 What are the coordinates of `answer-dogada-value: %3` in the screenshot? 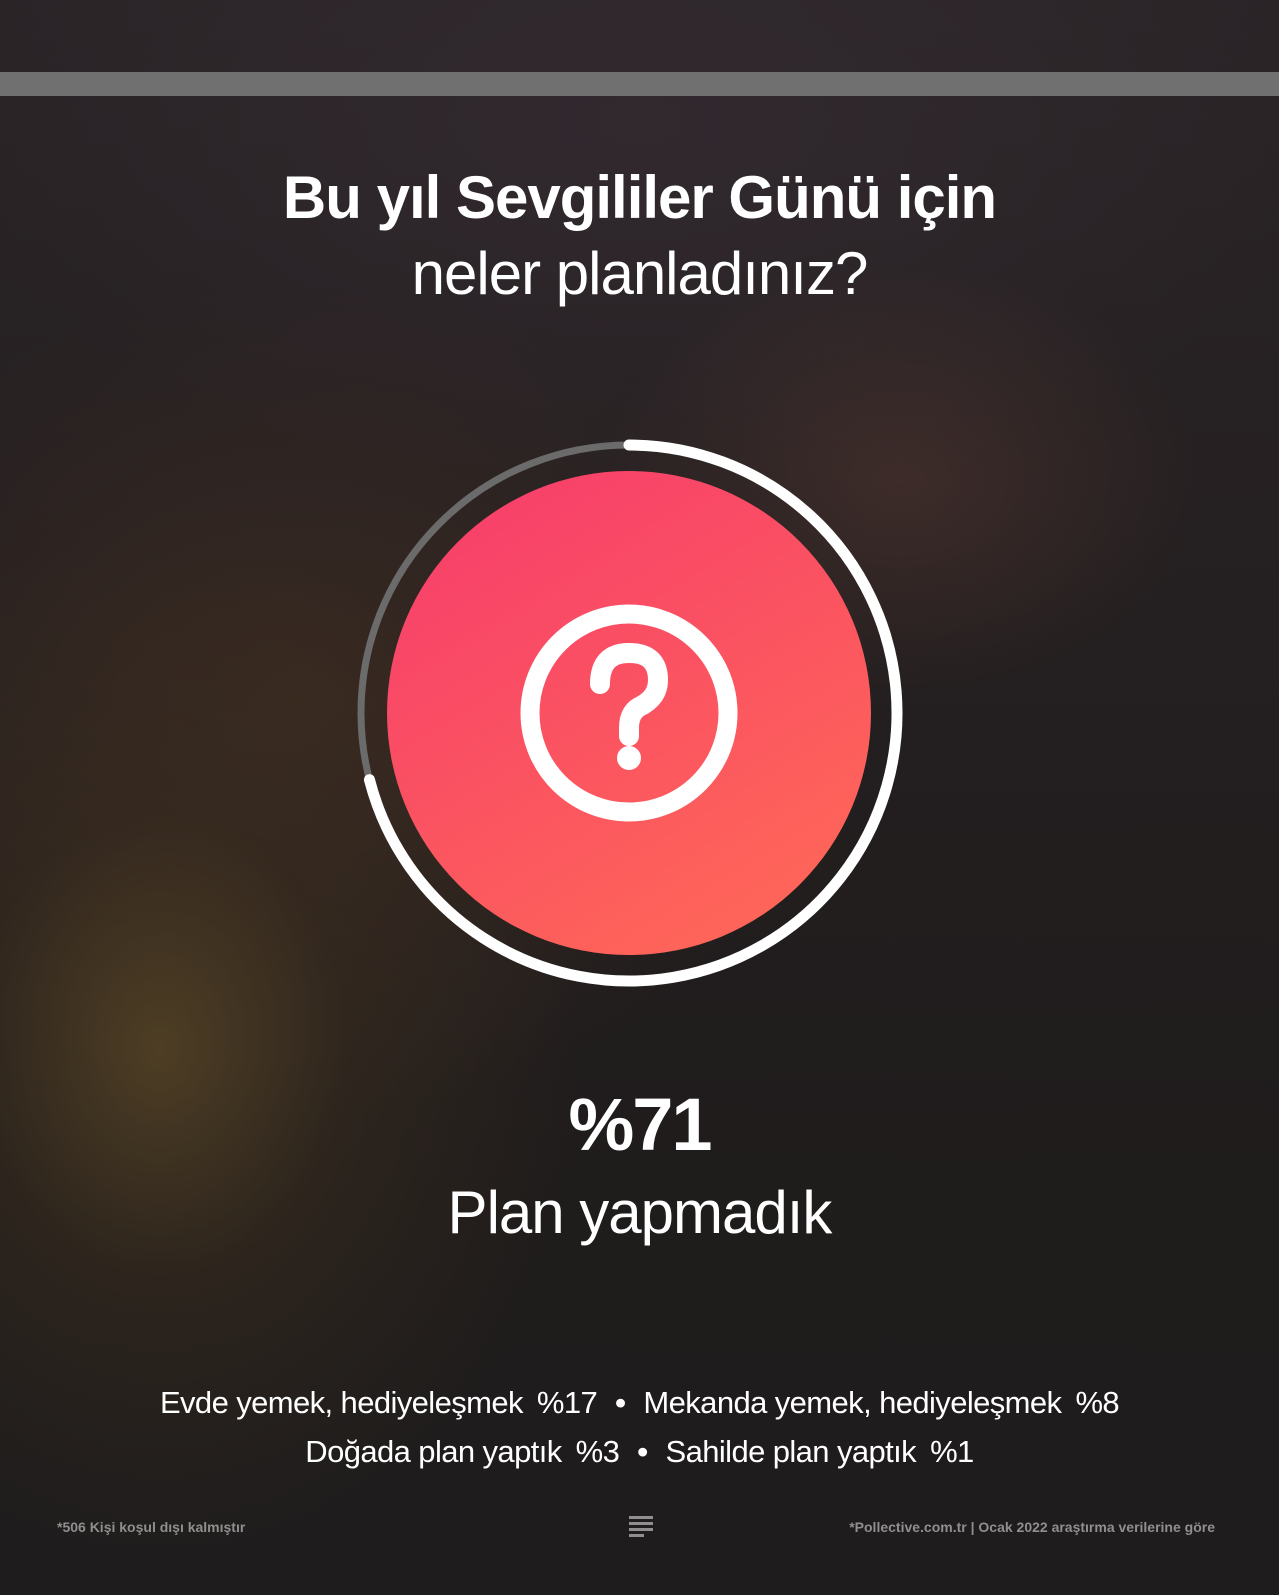 It's located at (597, 1451).